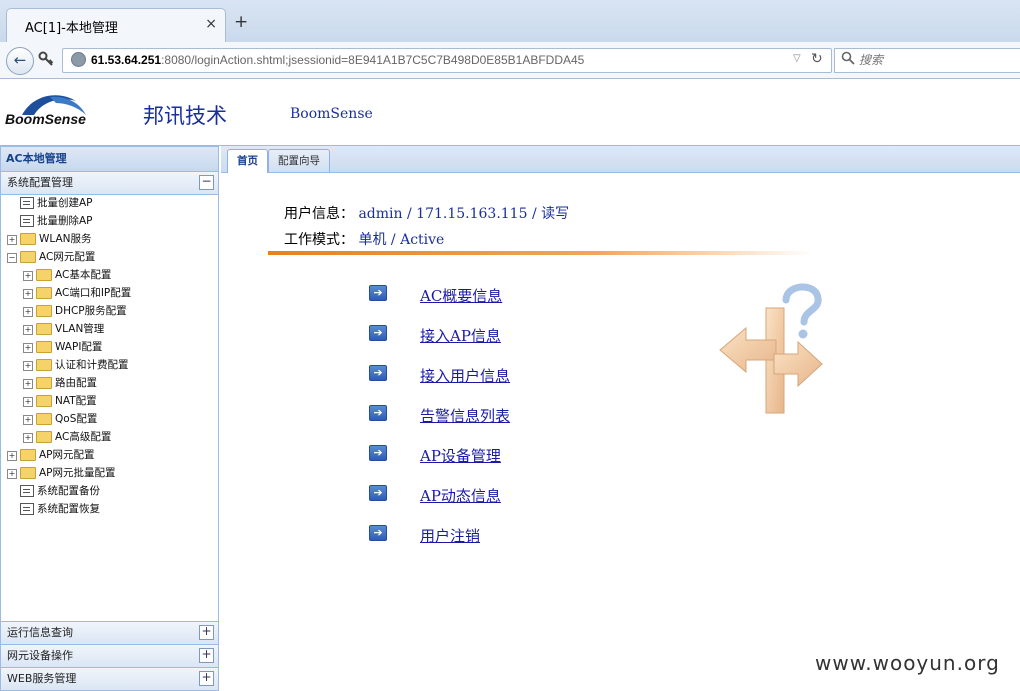 This screenshot has height=691, width=1020. Describe the element at coordinates (109, 275) in the screenshot. I see `tree-node-4: + AC基本配置` at that location.